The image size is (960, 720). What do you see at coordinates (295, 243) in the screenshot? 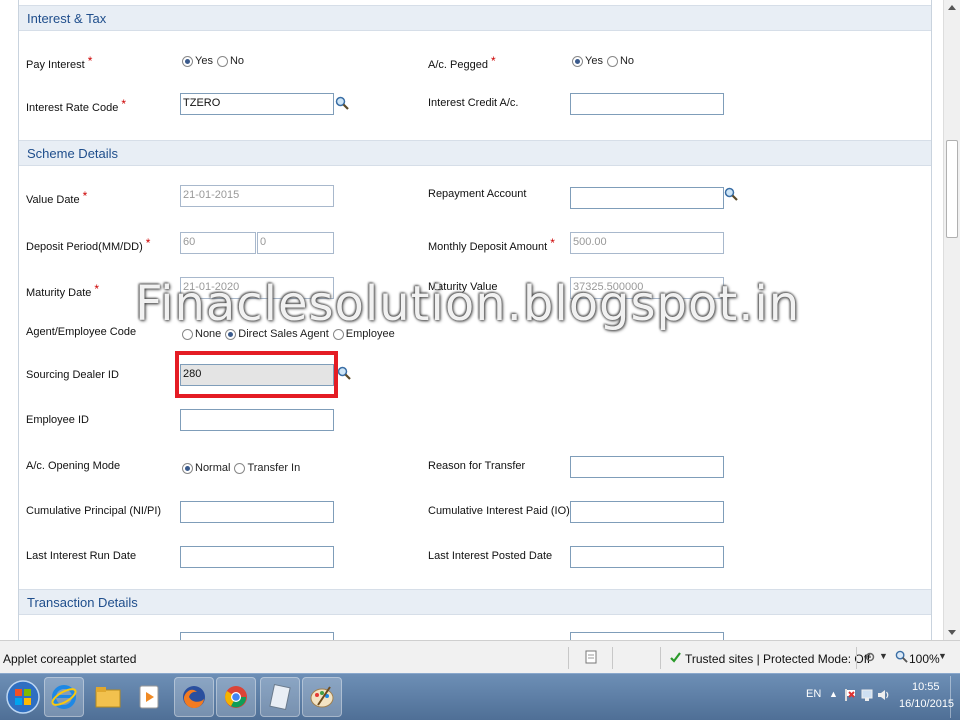
I see `deposit-period-days-input: 0` at bounding box center [295, 243].